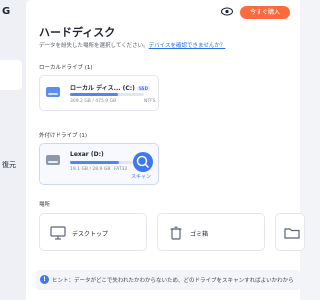 The width and height of the screenshot is (320, 300). What do you see at coordinates (90, 169) in the screenshot?
I see `drive-size: 19.1 GB / 28.9 GB` at bounding box center [90, 169].